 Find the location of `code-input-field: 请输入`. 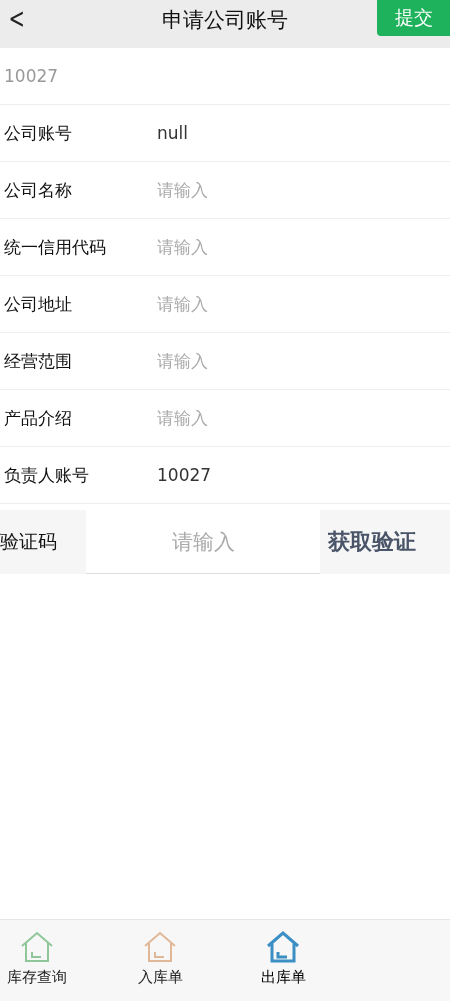

code-input-field: 请输入 is located at coordinates (203, 542).